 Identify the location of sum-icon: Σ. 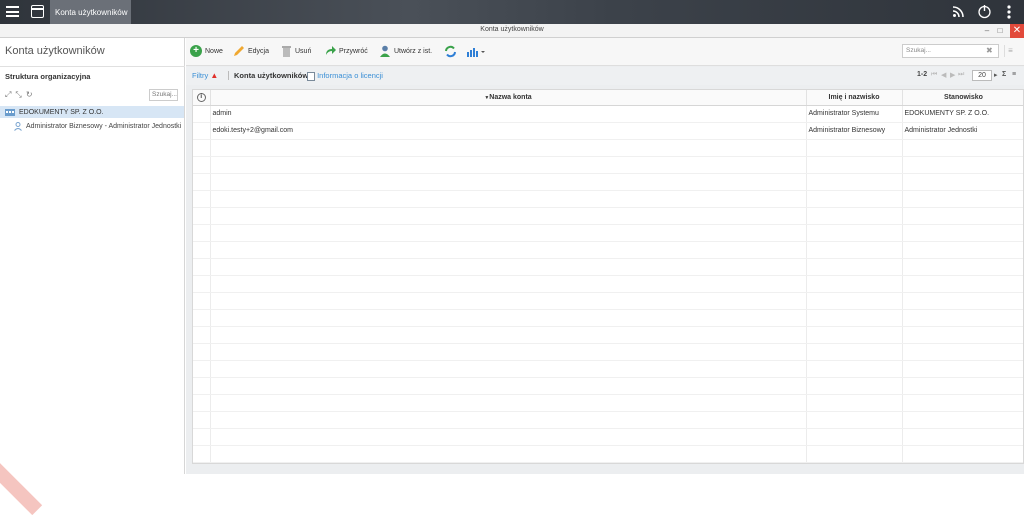
(1004, 74).